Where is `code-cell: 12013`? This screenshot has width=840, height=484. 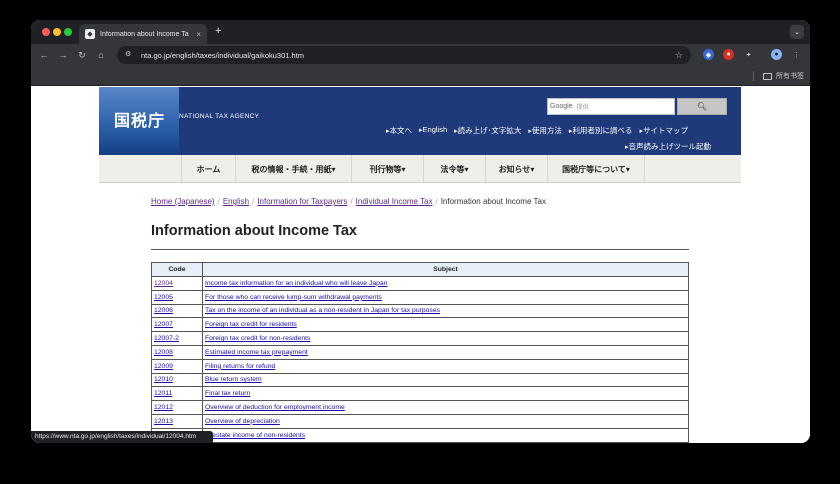 code-cell: 12013 is located at coordinates (177, 421).